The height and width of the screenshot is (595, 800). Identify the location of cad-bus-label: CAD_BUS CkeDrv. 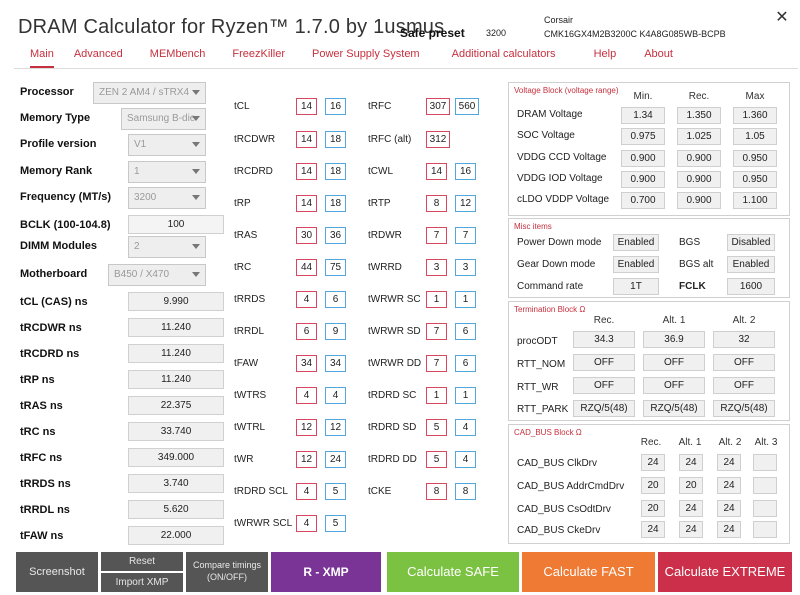
(559, 530).